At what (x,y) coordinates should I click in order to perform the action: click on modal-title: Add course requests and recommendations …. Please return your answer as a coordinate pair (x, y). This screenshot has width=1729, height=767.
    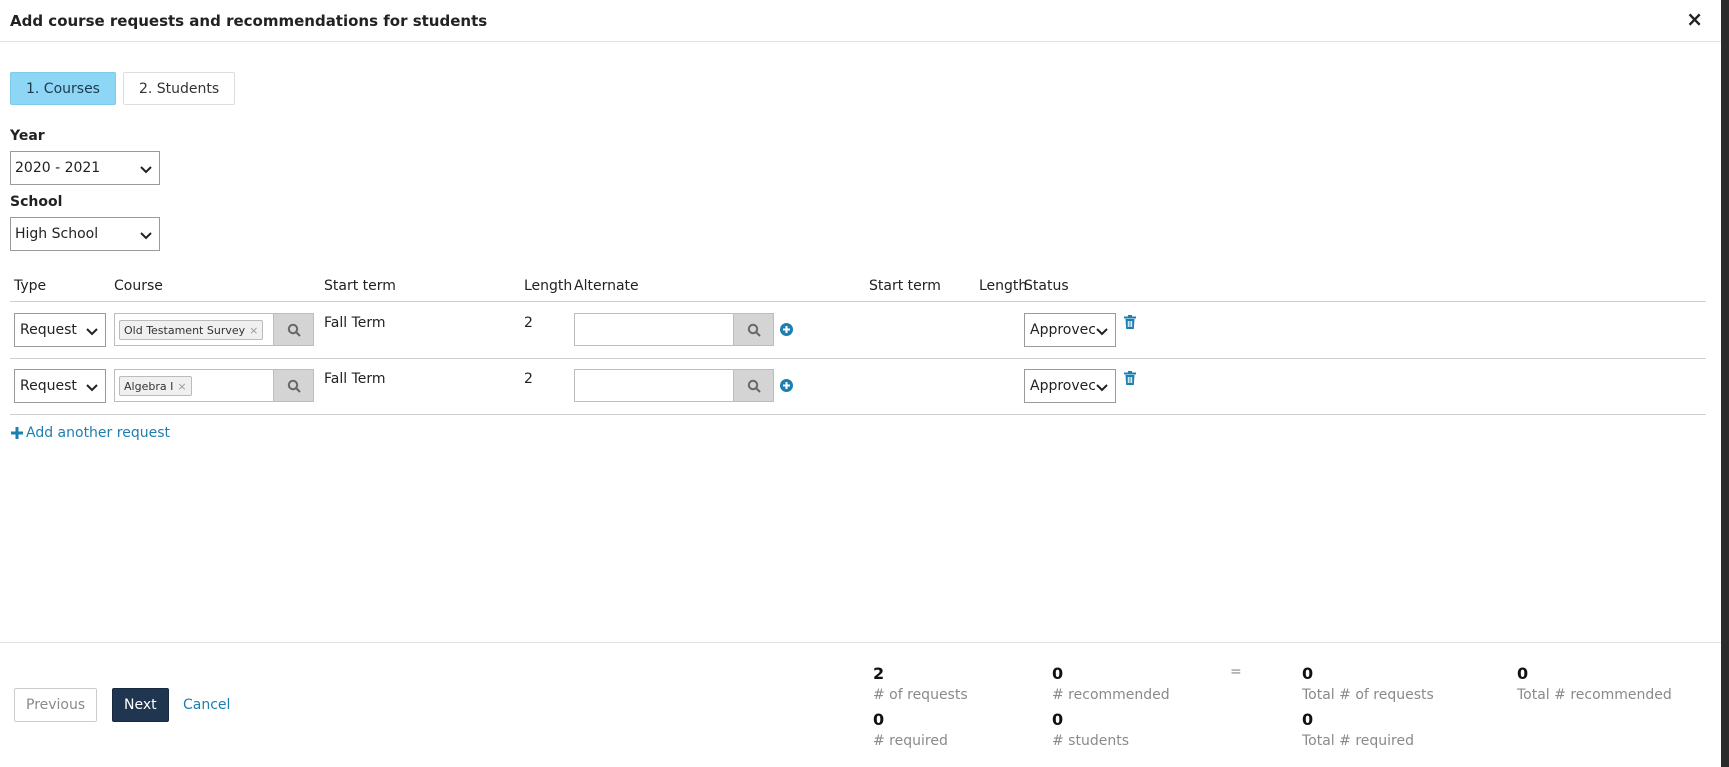
    Looking at the image, I should click on (249, 21).